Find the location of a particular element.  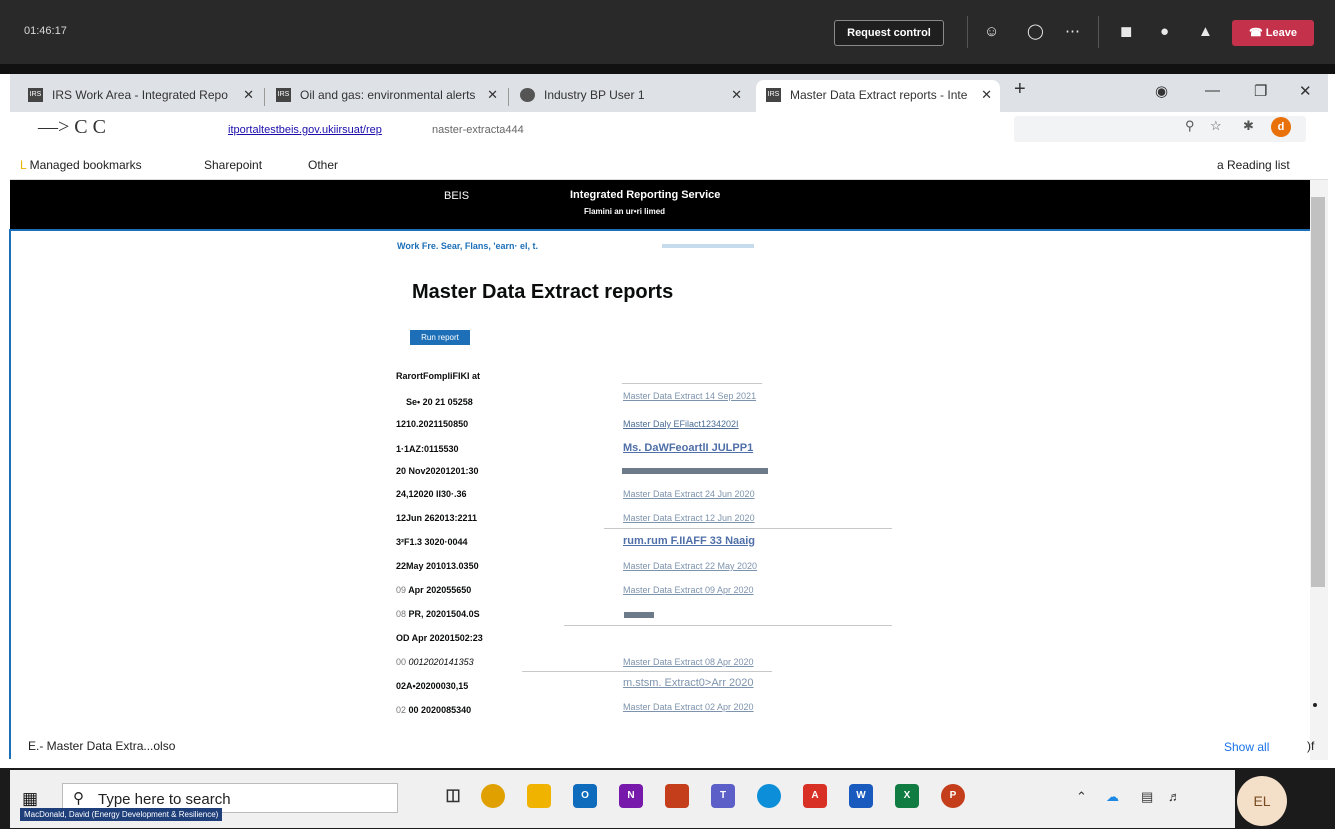

toolbar-divider is located at coordinates (1098, 32).